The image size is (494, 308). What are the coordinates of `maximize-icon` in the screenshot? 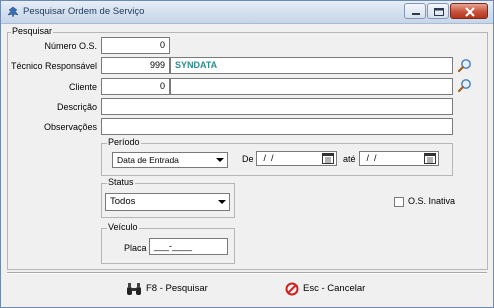 It's located at (439, 12).